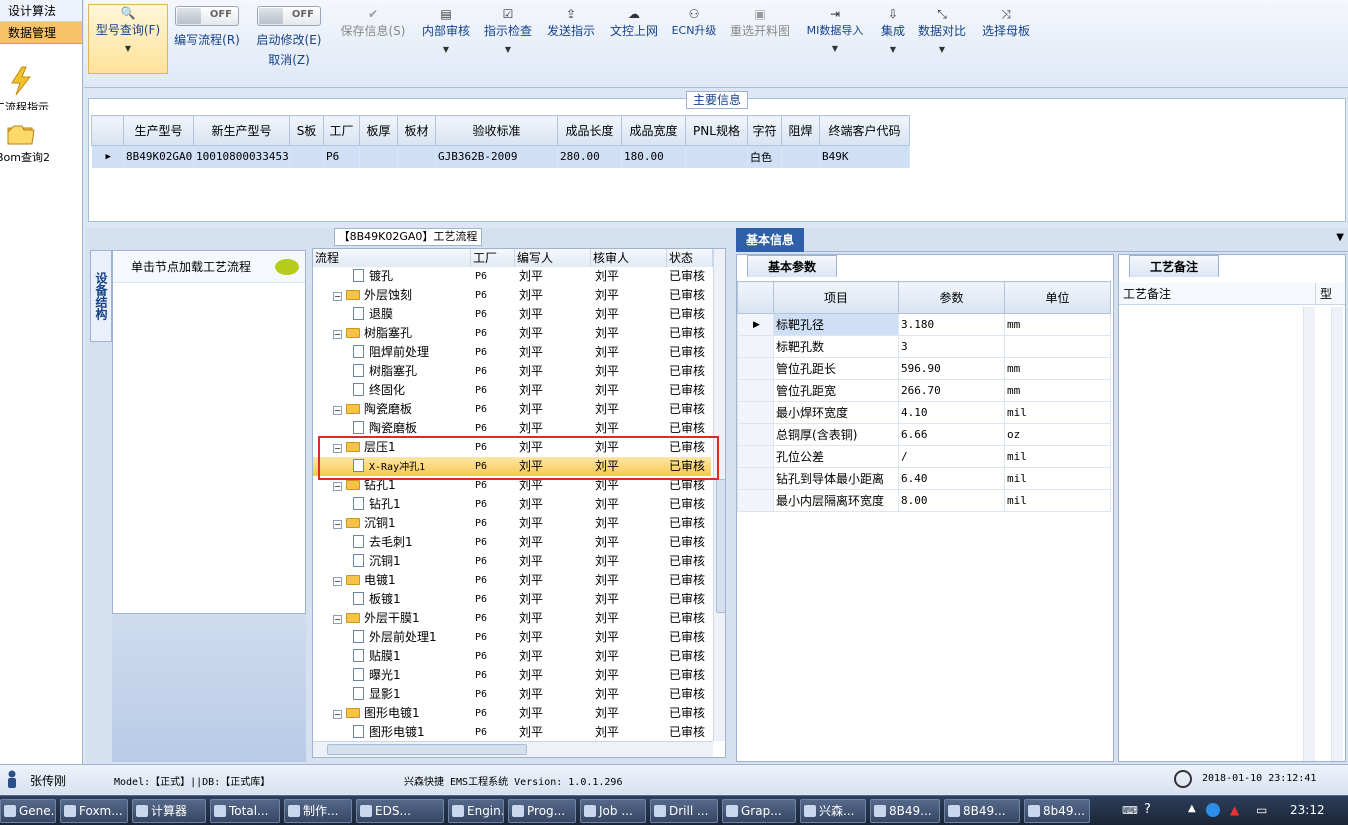 This screenshot has height=825, width=1348. Describe the element at coordinates (377, 675) in the screenshot. I see `flow-node: 曝光1` at that location.